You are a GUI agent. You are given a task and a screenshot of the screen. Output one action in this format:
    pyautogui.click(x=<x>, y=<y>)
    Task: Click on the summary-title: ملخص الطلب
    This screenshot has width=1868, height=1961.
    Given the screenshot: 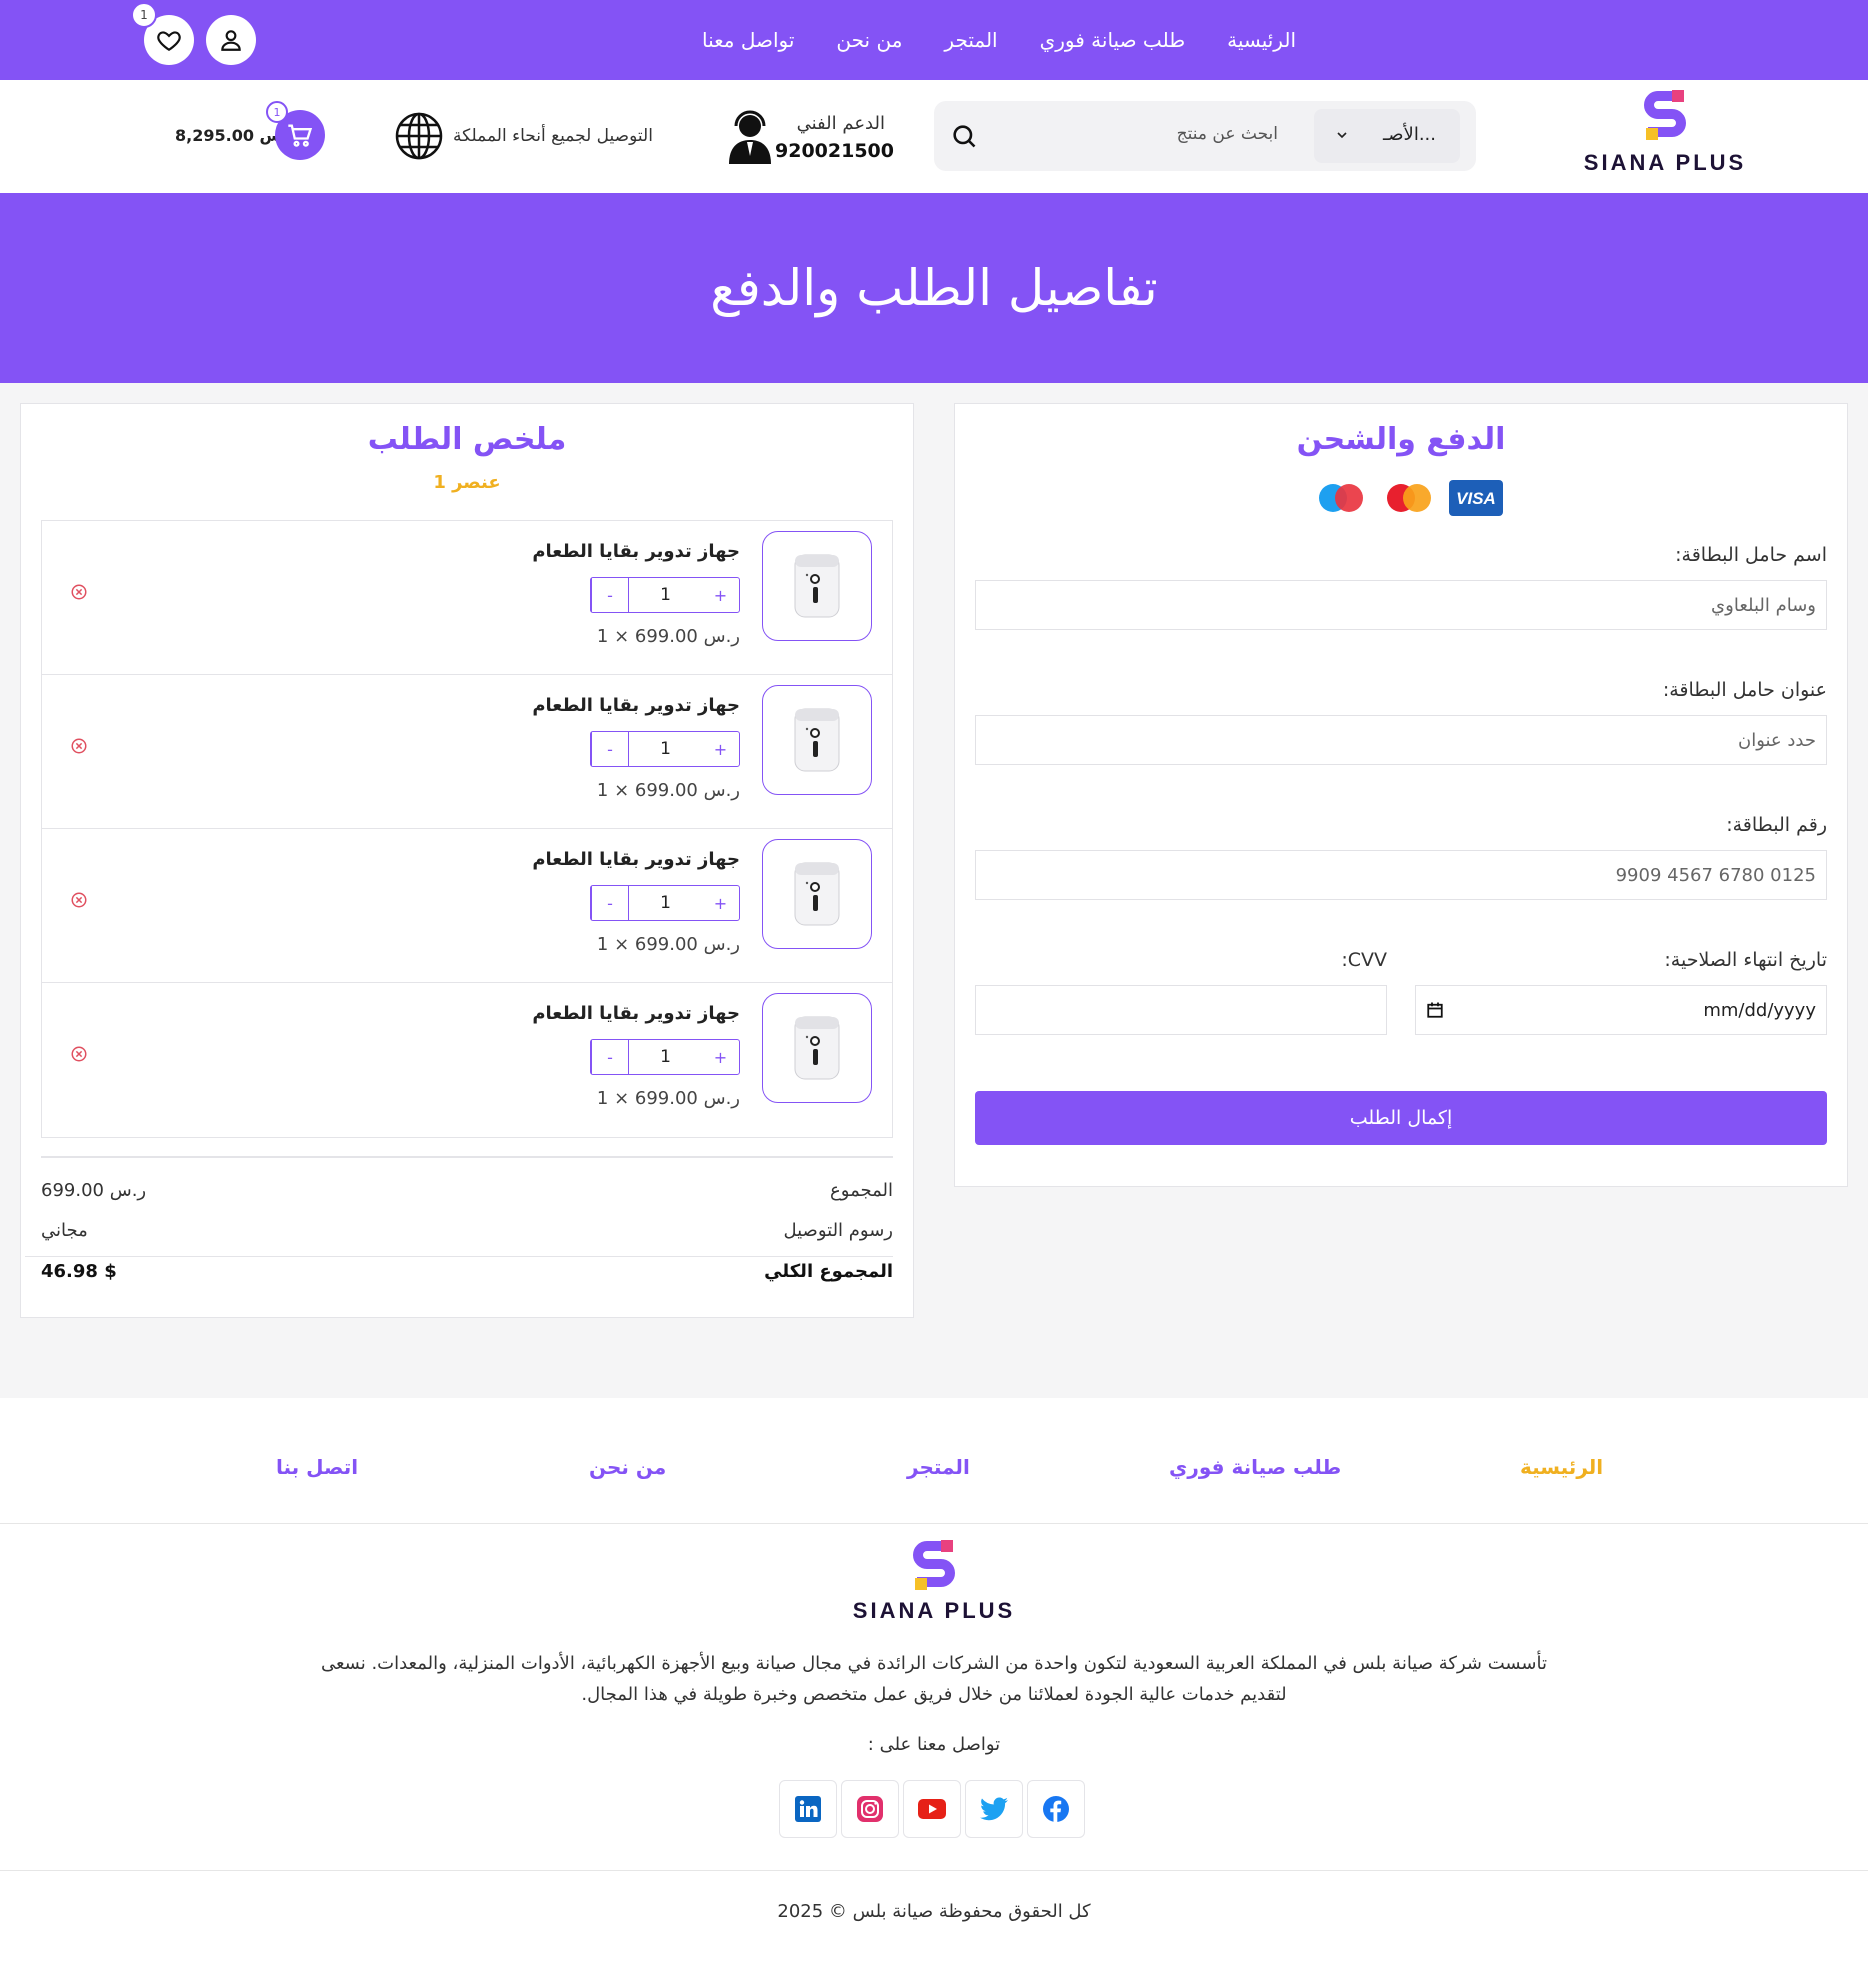 What is the action you would take?
    pyautogui.click(x=467, y=439)
    